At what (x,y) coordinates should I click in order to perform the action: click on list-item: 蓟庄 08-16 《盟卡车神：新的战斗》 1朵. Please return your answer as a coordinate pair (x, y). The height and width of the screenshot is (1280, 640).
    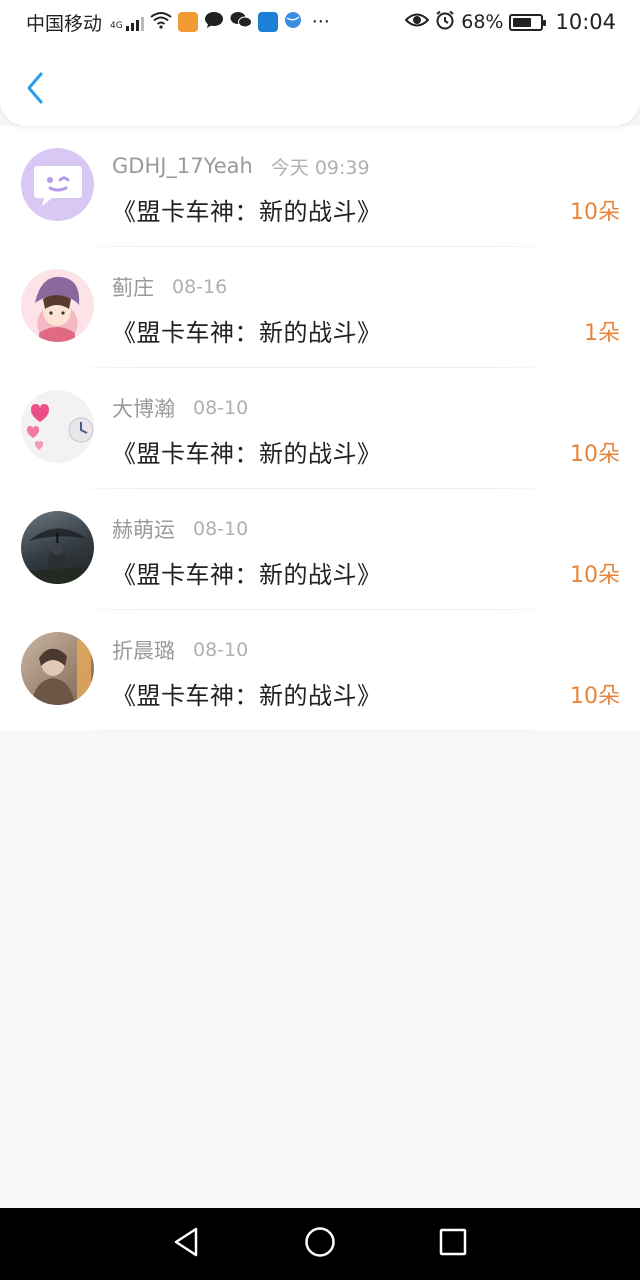
    Looking at the image, I should click on (320, 307).